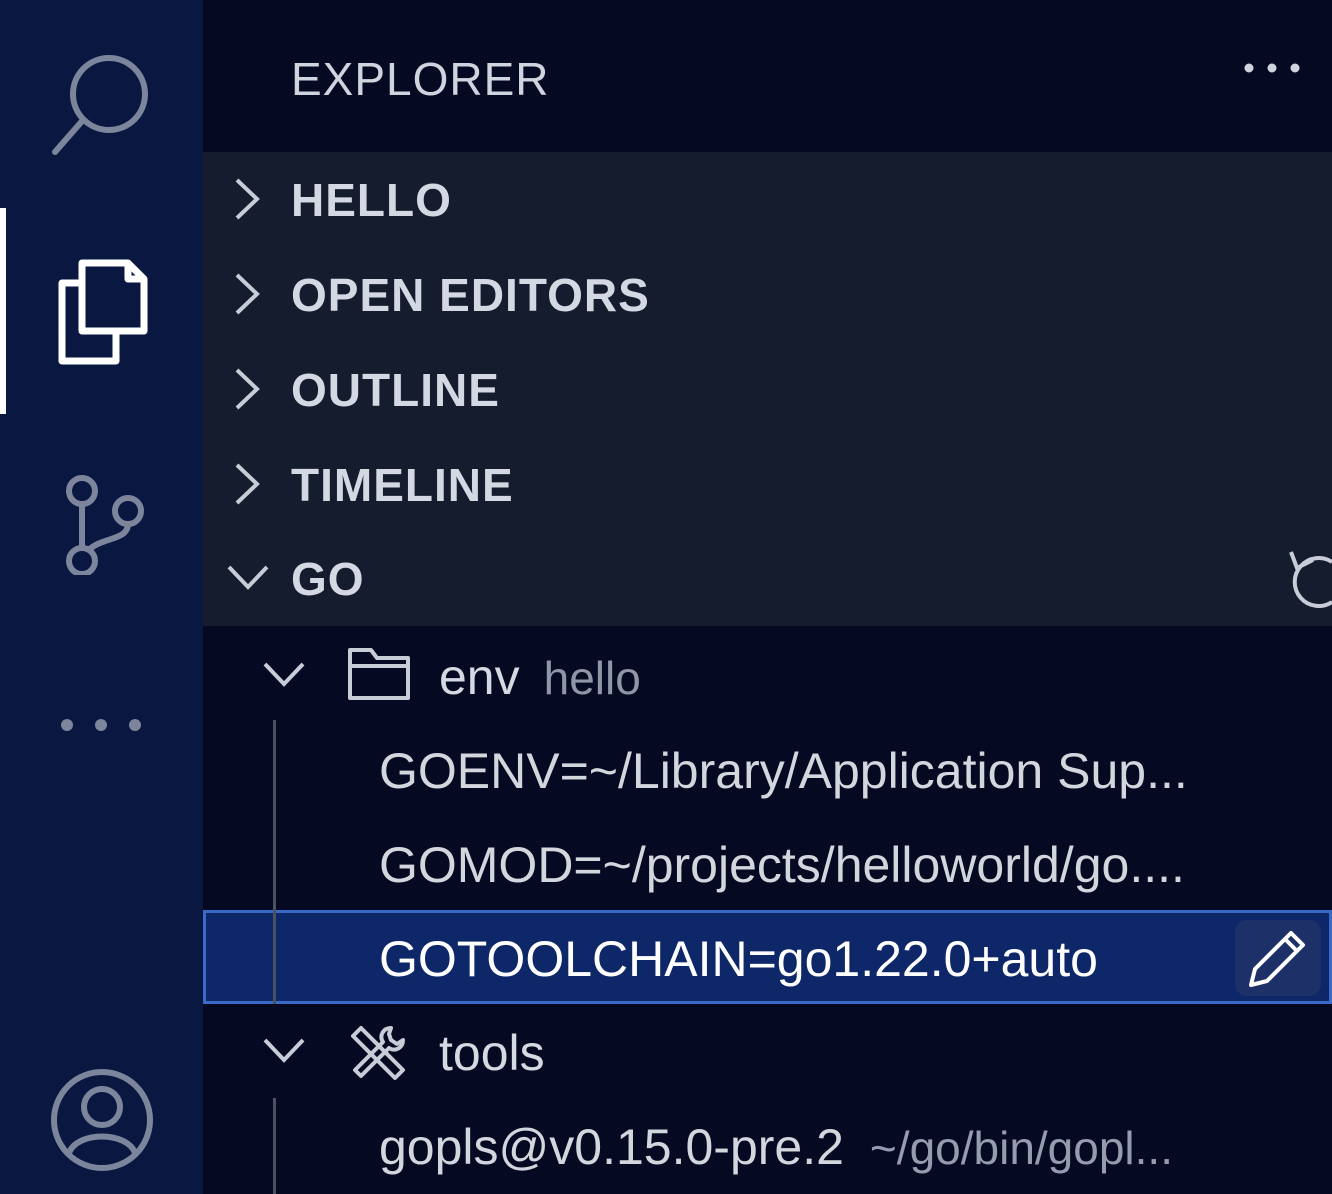 The image size is (1332, 1194). I want to click on section-label: TIMELINE, so click(402, 484).